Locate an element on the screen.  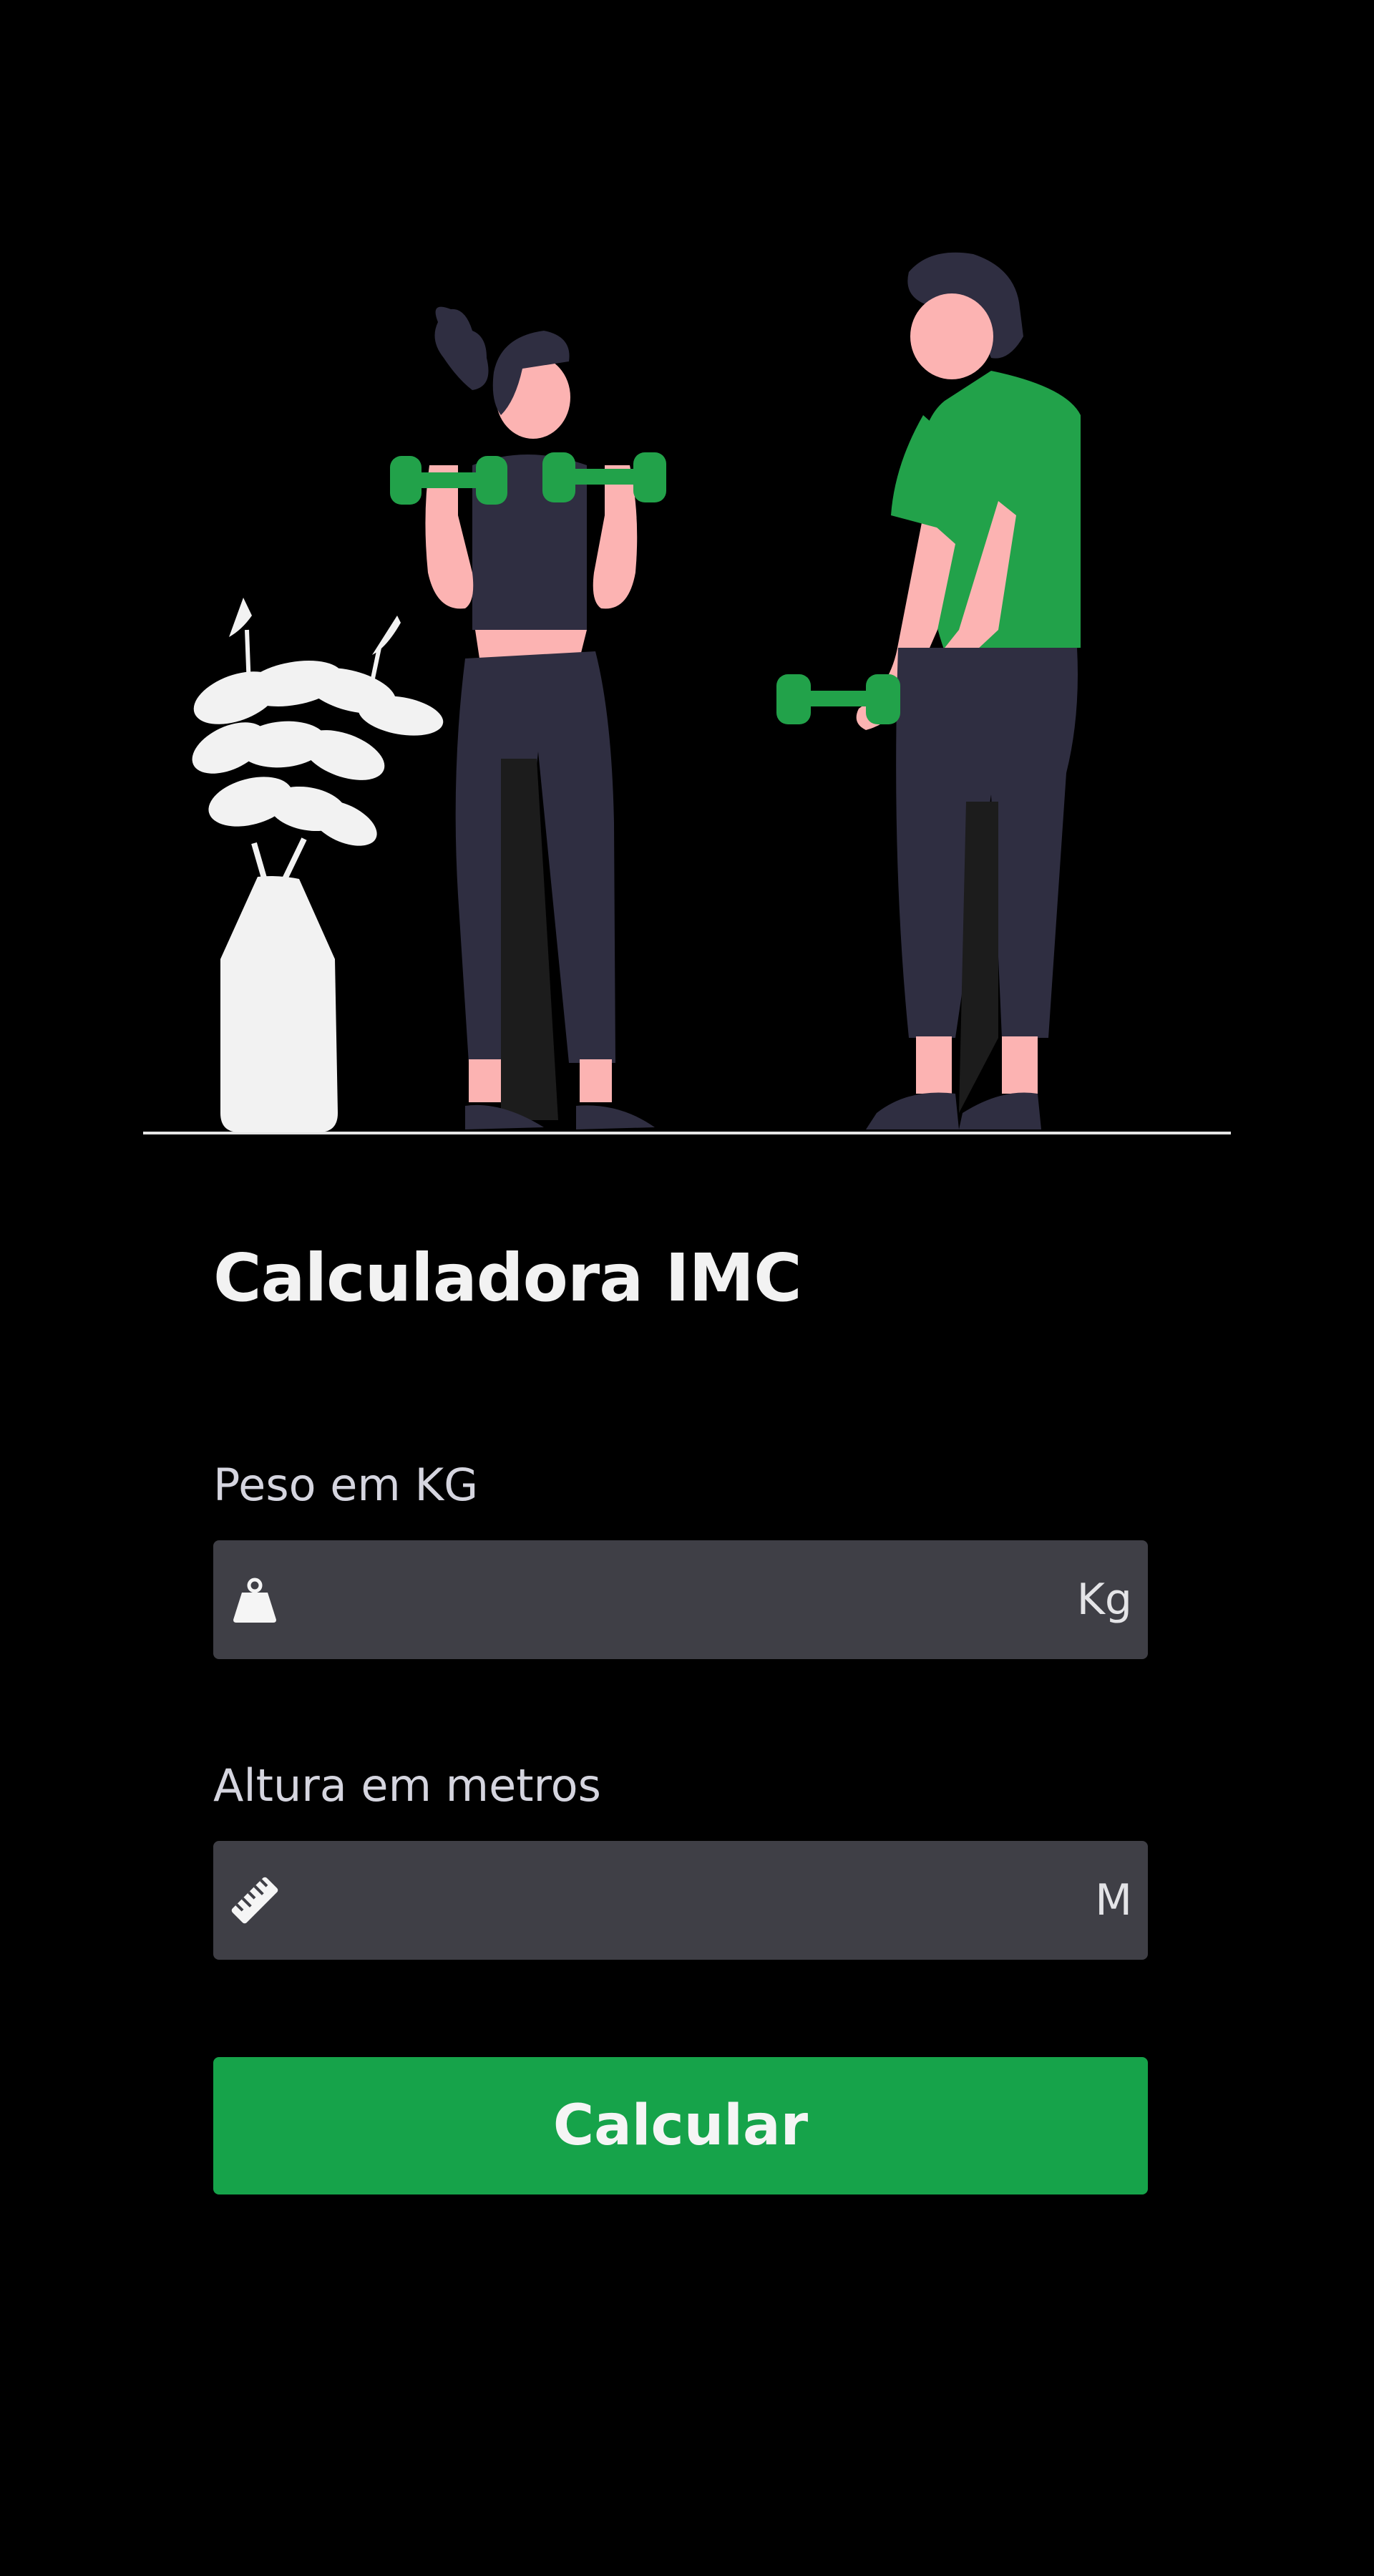
ruler-icon is located at coordinates (254, 1900).